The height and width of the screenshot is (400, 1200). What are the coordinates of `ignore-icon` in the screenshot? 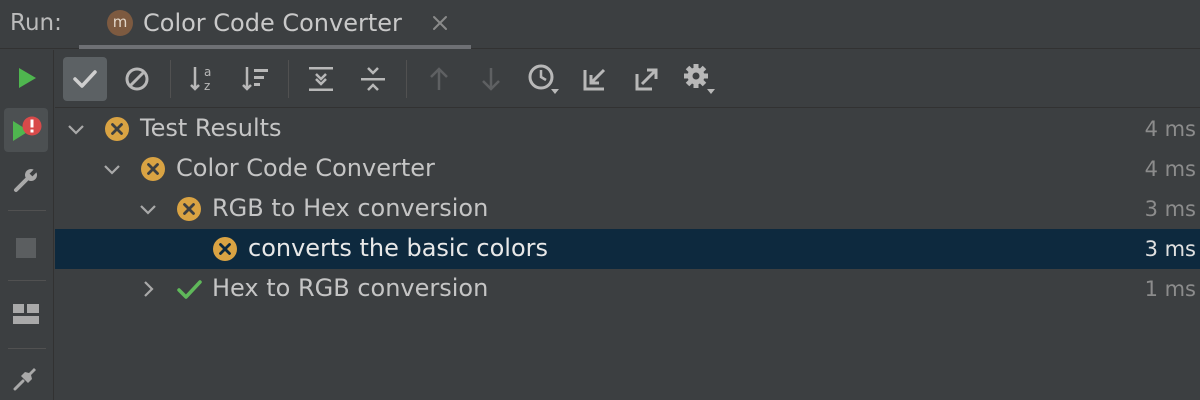 It's located at (137, 79).